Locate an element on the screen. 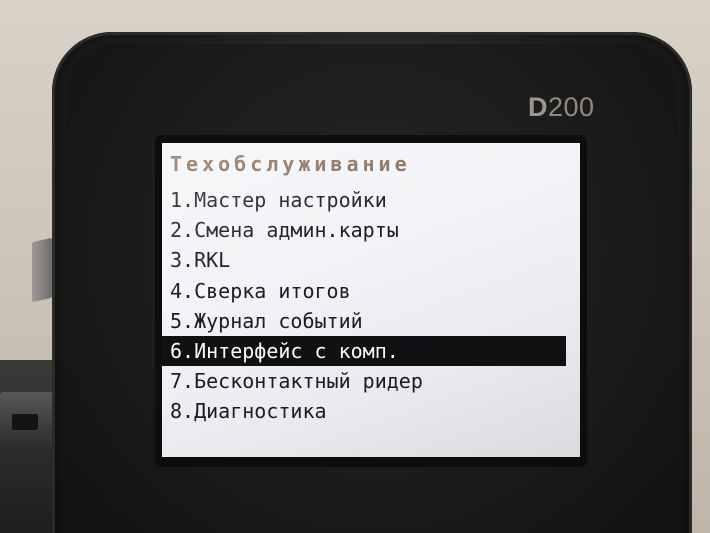 This screenshot has width=710, height=533. menu-item-setup-wizard: 1.Мастер настройки is located at coordinates (371, 200).